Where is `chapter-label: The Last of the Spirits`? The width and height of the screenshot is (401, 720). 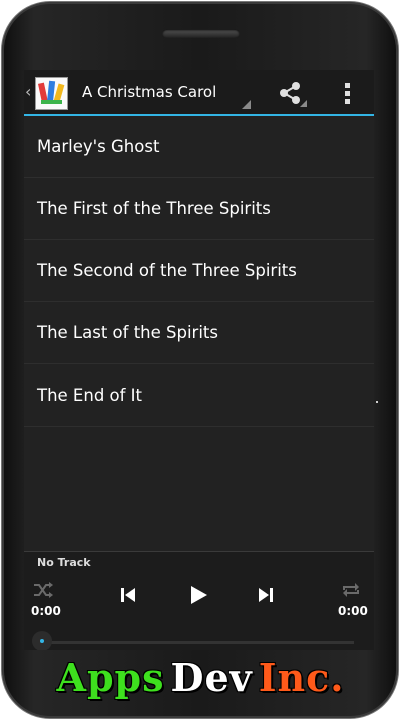
chapter-label: The Last of the Spirits is located at coordinates (127, 332).